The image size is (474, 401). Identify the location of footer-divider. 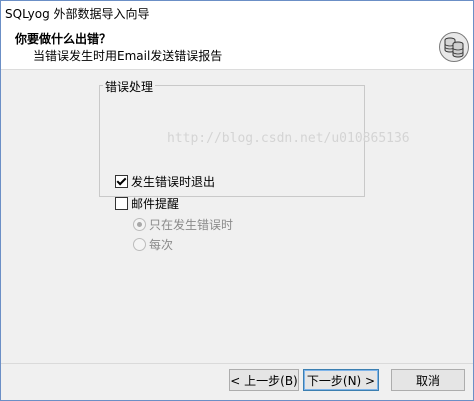
(237, 363).